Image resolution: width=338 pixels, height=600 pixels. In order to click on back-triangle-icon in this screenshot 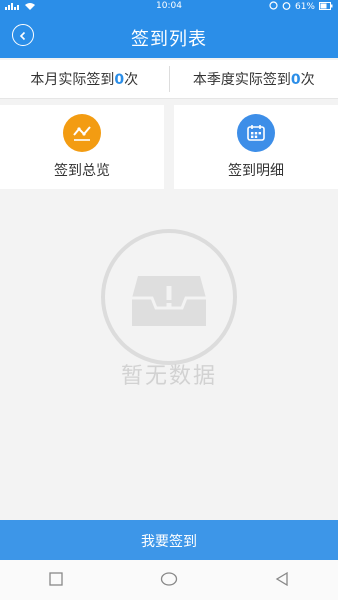, I will do `click(282, 580)`.